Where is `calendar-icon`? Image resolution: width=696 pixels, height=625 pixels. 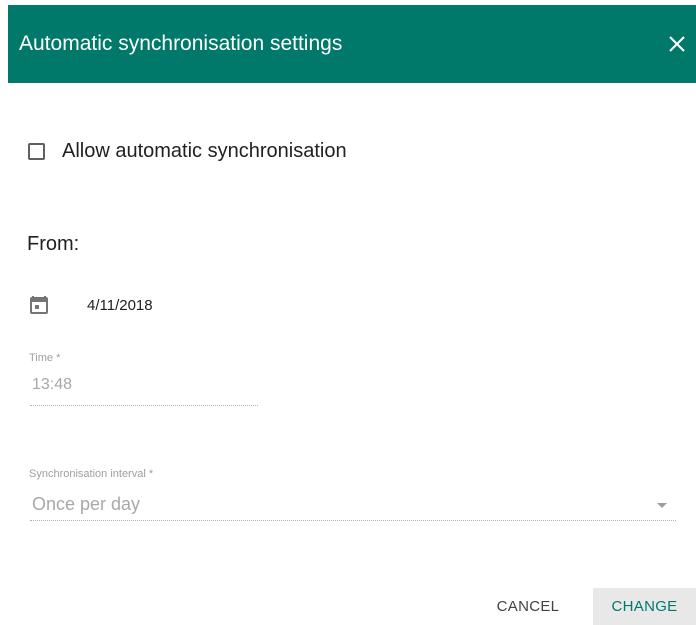
calendar-icon is located at coordinates (40, 305).